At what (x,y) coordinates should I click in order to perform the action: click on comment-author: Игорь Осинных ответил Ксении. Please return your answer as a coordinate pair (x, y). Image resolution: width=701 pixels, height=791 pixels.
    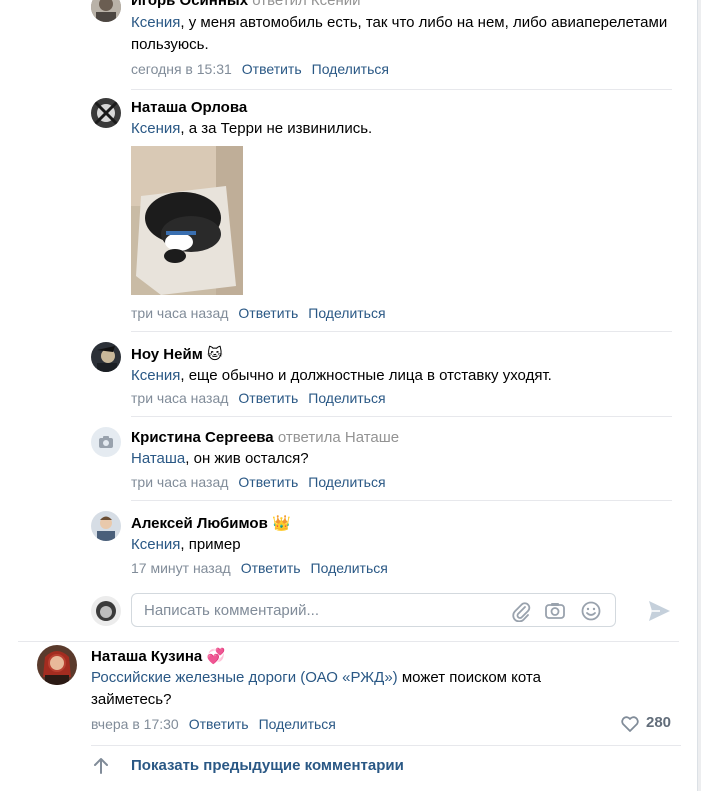
    Looking at the image, I should click on (246, 4).